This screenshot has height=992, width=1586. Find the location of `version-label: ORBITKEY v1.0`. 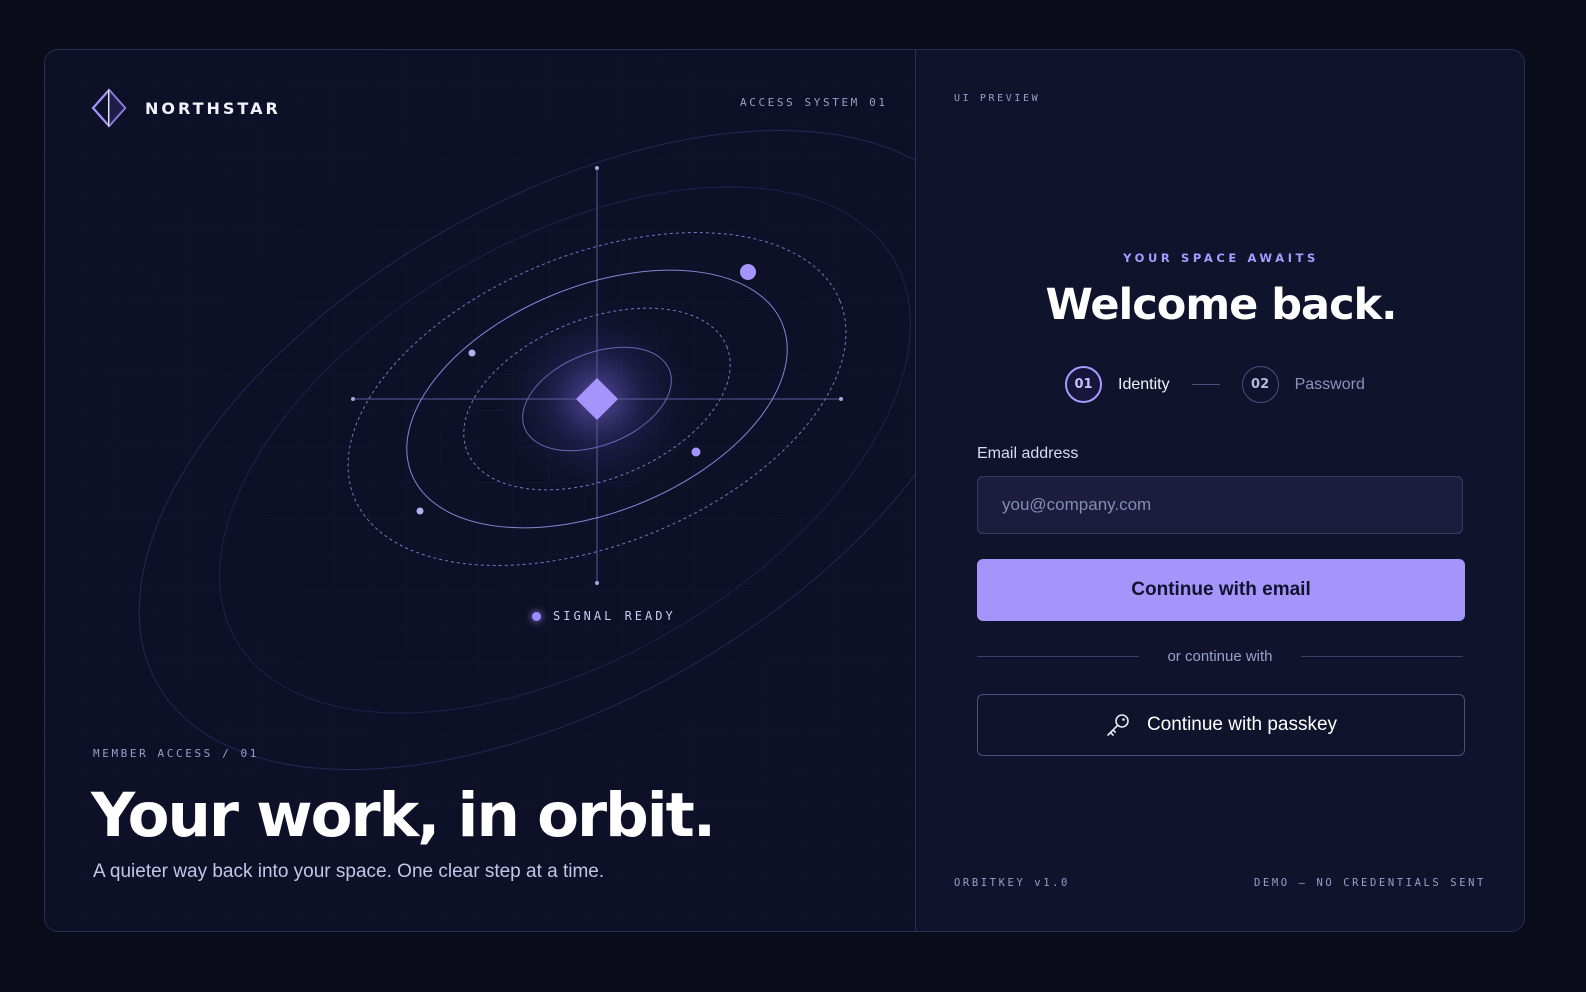

version-label: ORBITKEY v1.0 is located at coordinates (1012, 883).